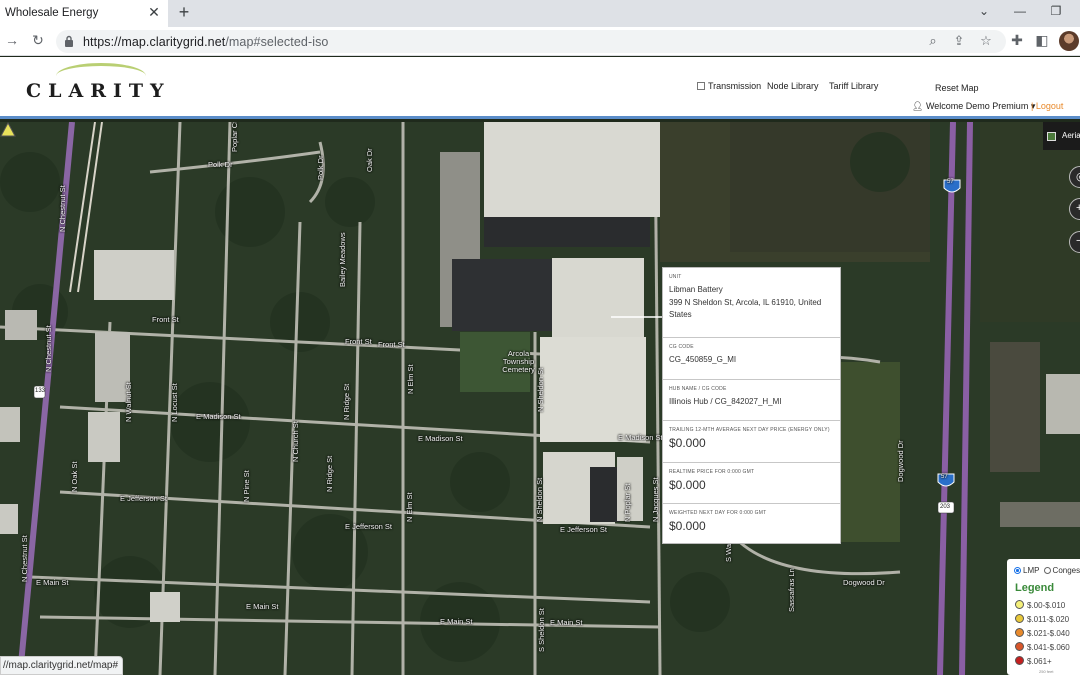 This screenshot has height=675, width=1080. I want to click on share-icon: ⇪, so click(959, 42).